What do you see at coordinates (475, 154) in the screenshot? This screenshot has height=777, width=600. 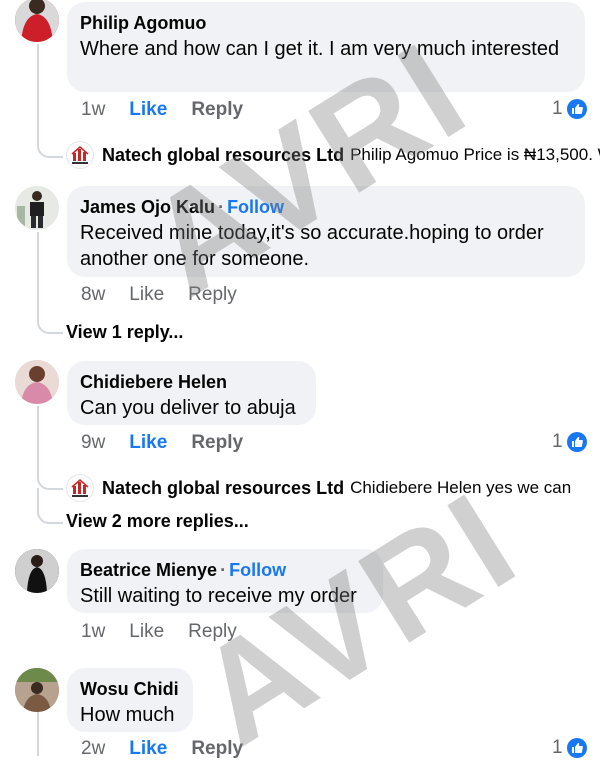 I see `reply-text: Philip Agomuo Price is ₦13,500. W` at bounding box center [475, 154].